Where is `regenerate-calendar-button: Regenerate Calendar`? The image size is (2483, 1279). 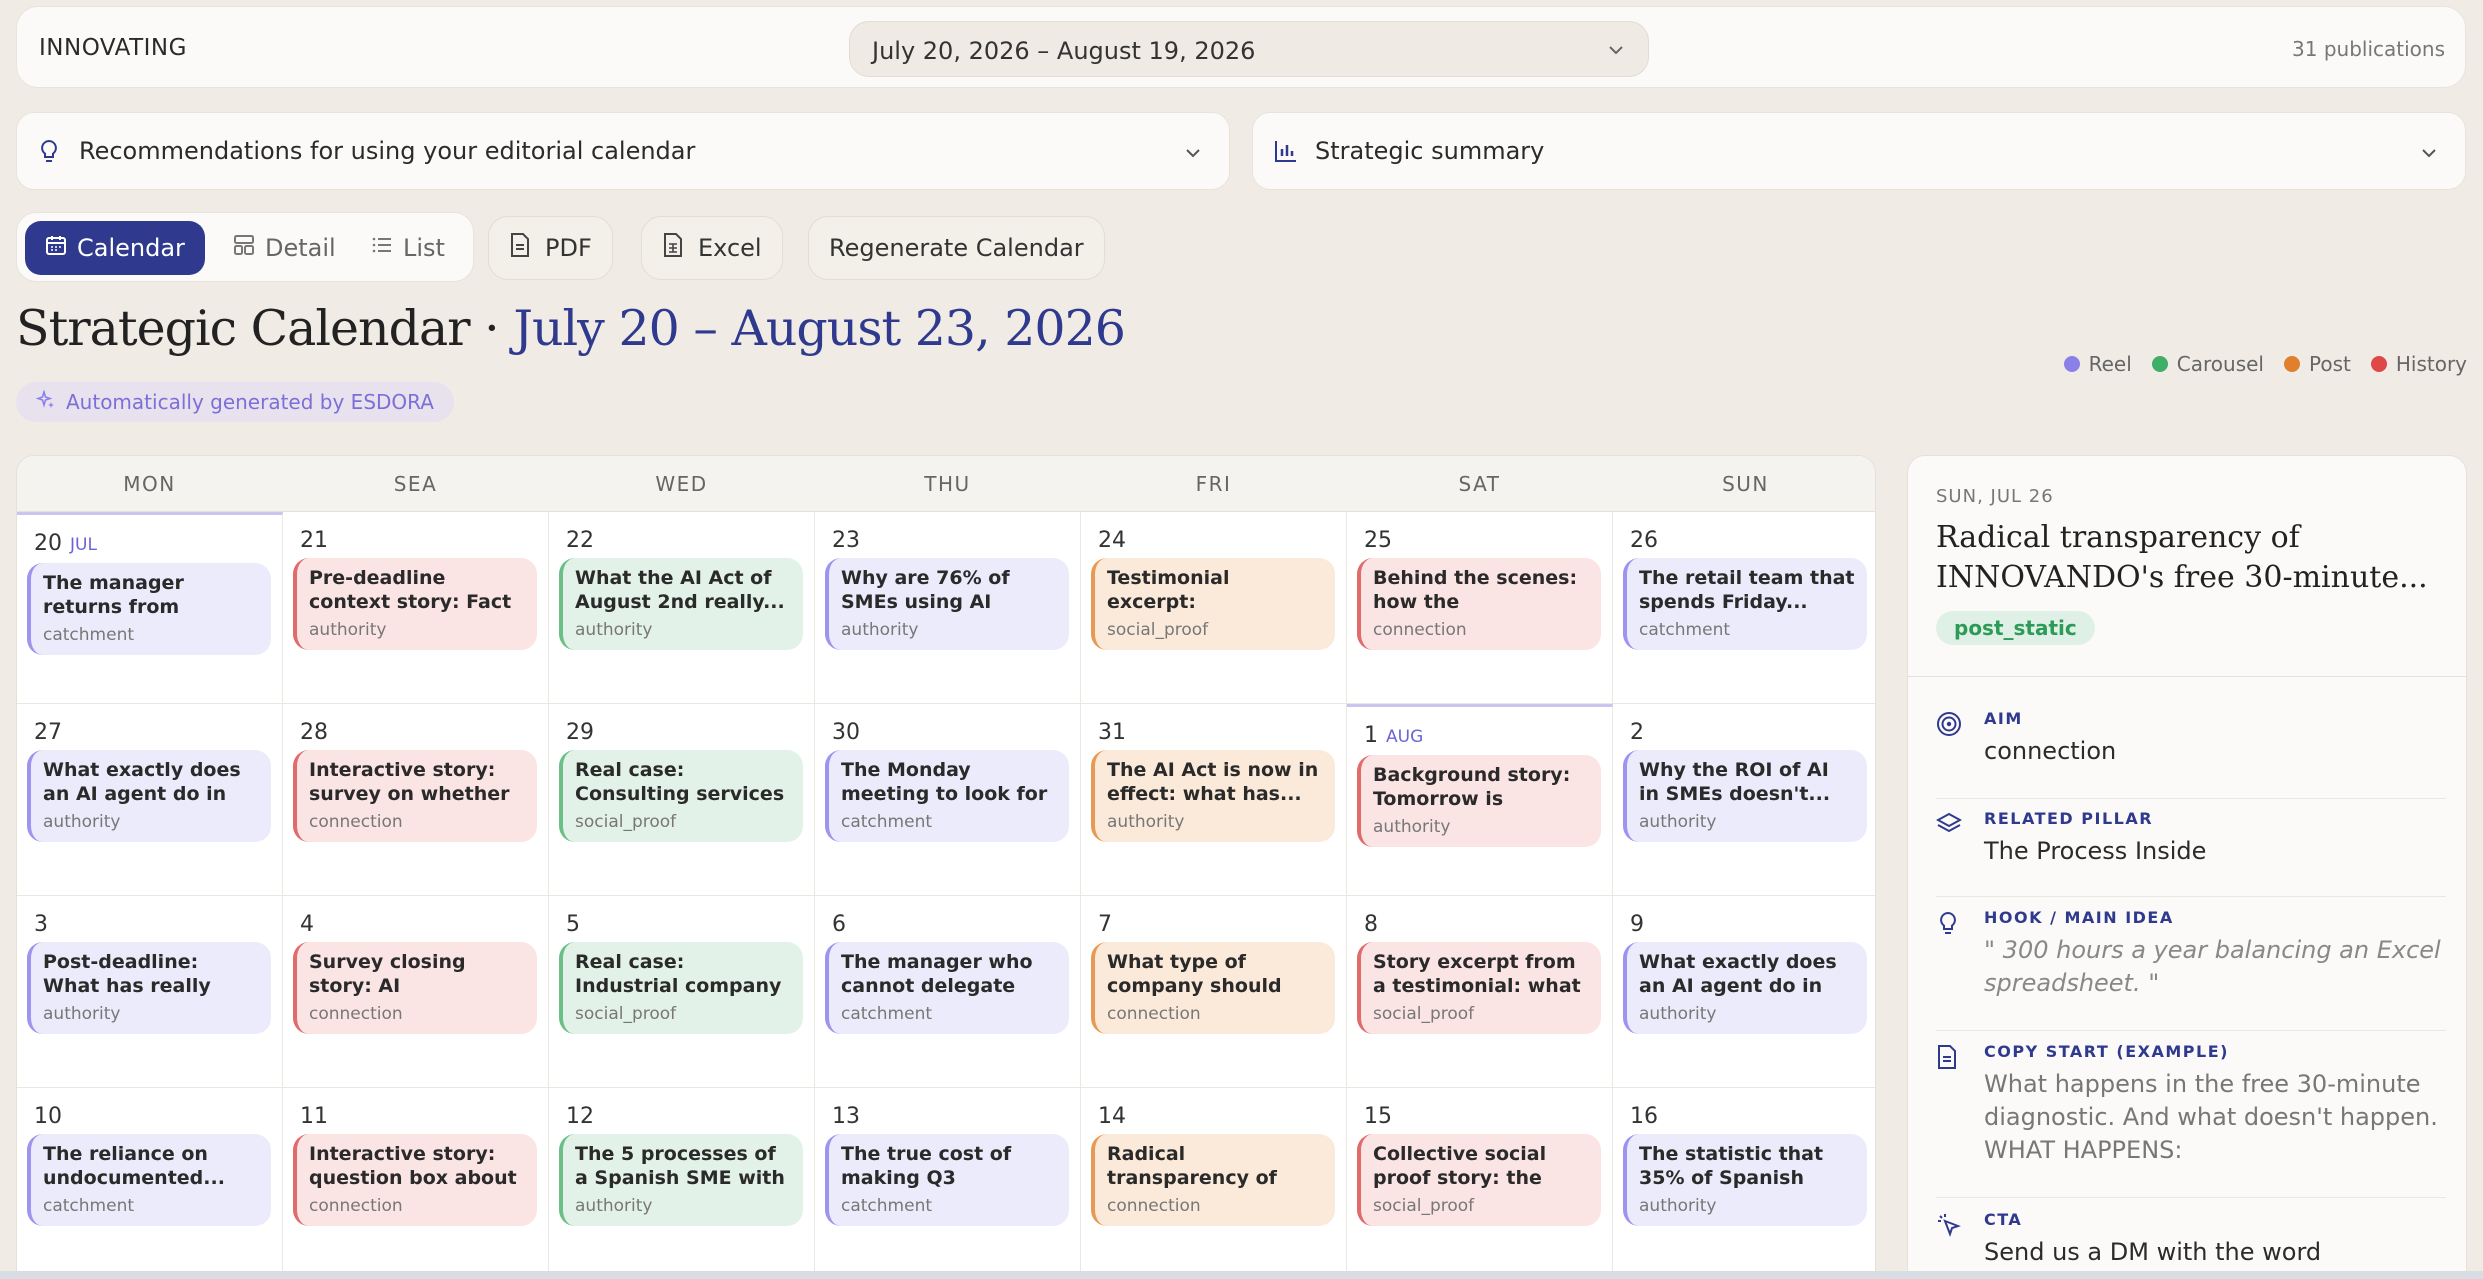
regenerate-calendar-button: Regenerate Calendar is located at coordinates (956, 248).